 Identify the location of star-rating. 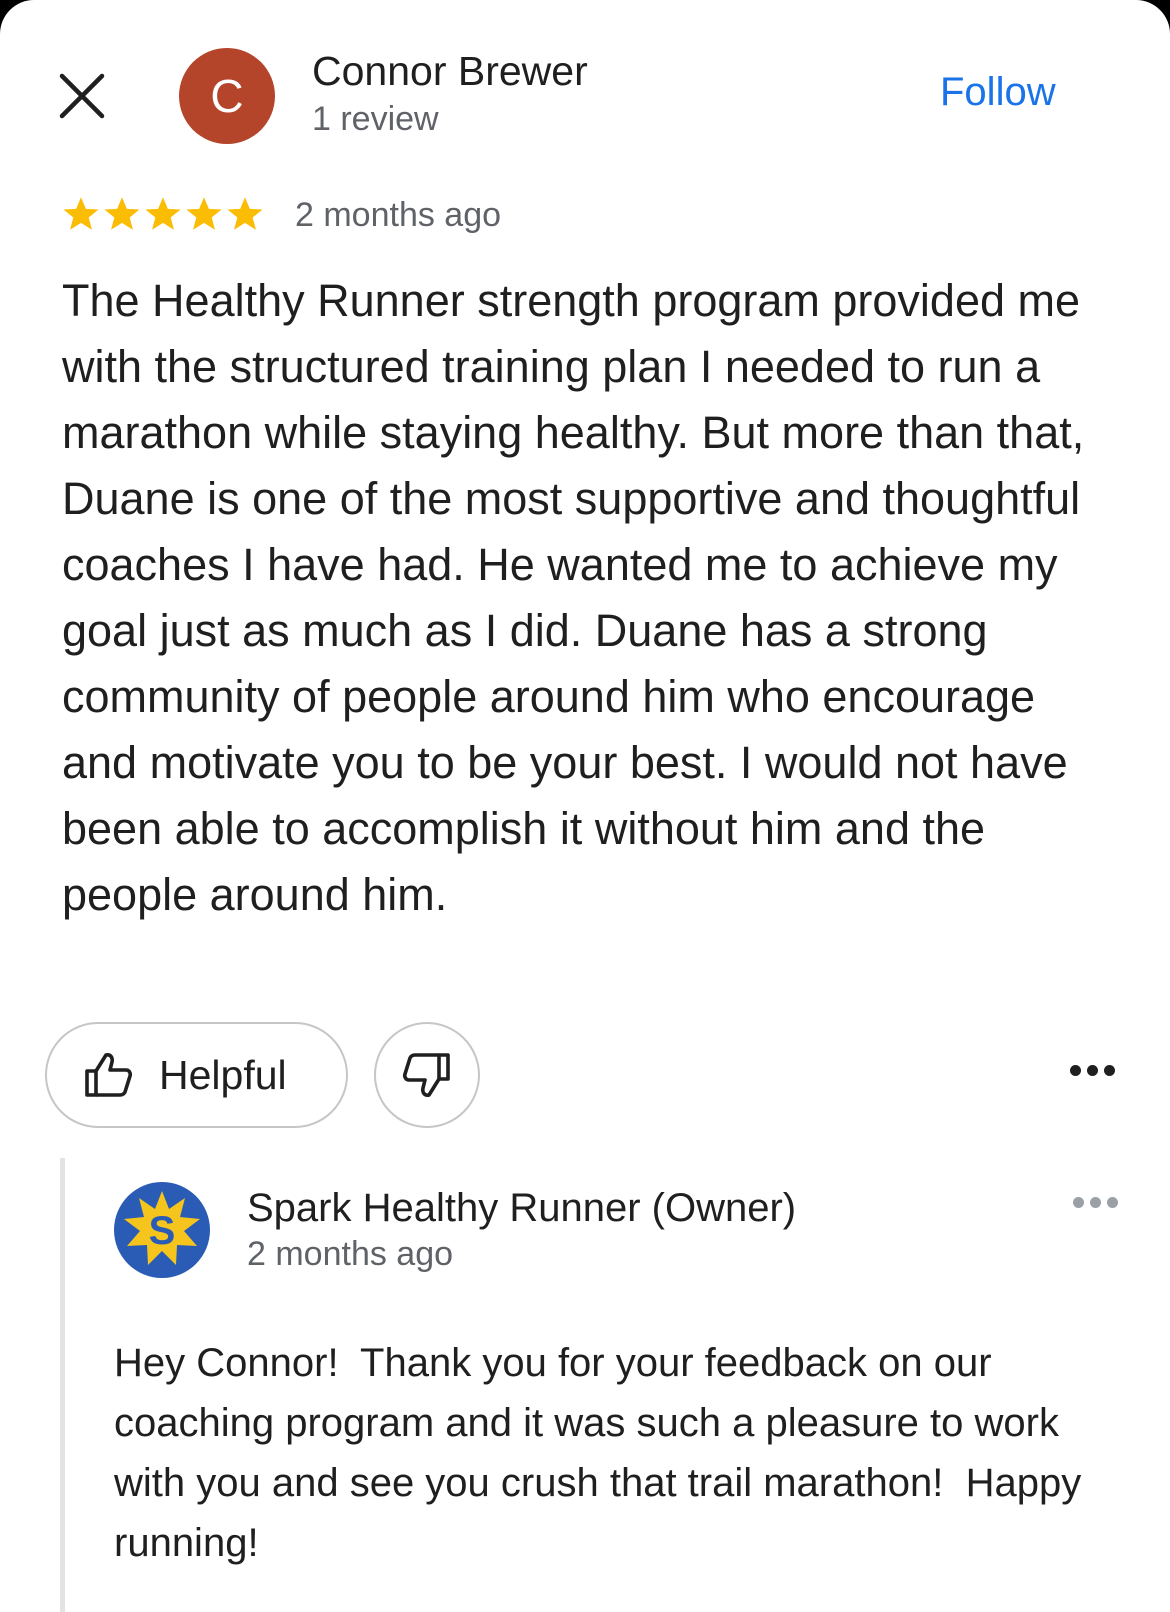
(163, 214).